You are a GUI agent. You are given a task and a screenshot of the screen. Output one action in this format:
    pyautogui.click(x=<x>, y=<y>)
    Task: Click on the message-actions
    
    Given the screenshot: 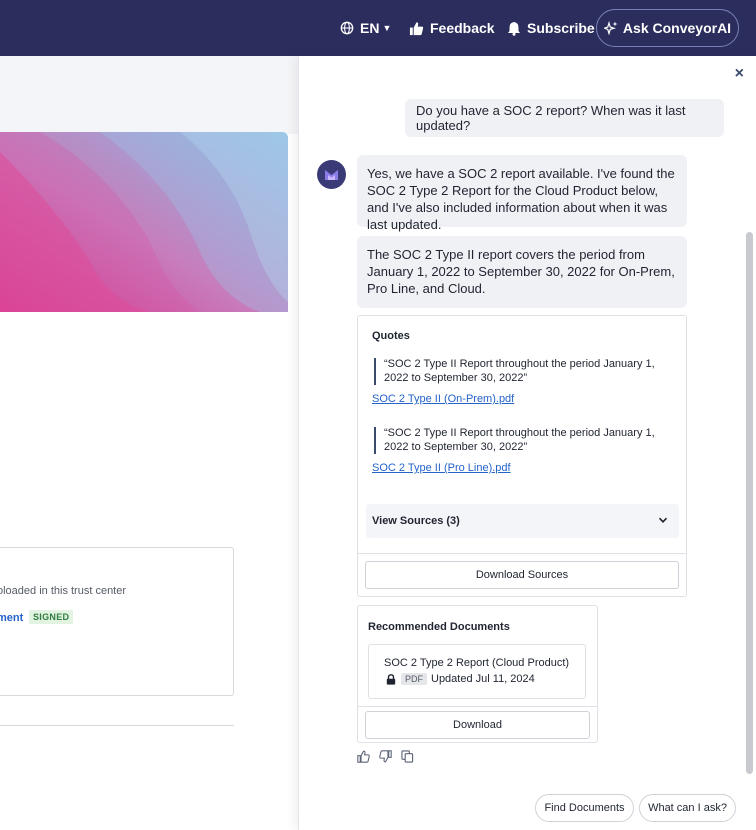 What is the action you would take?
    pyautogui.click(x=390, y=756)
    